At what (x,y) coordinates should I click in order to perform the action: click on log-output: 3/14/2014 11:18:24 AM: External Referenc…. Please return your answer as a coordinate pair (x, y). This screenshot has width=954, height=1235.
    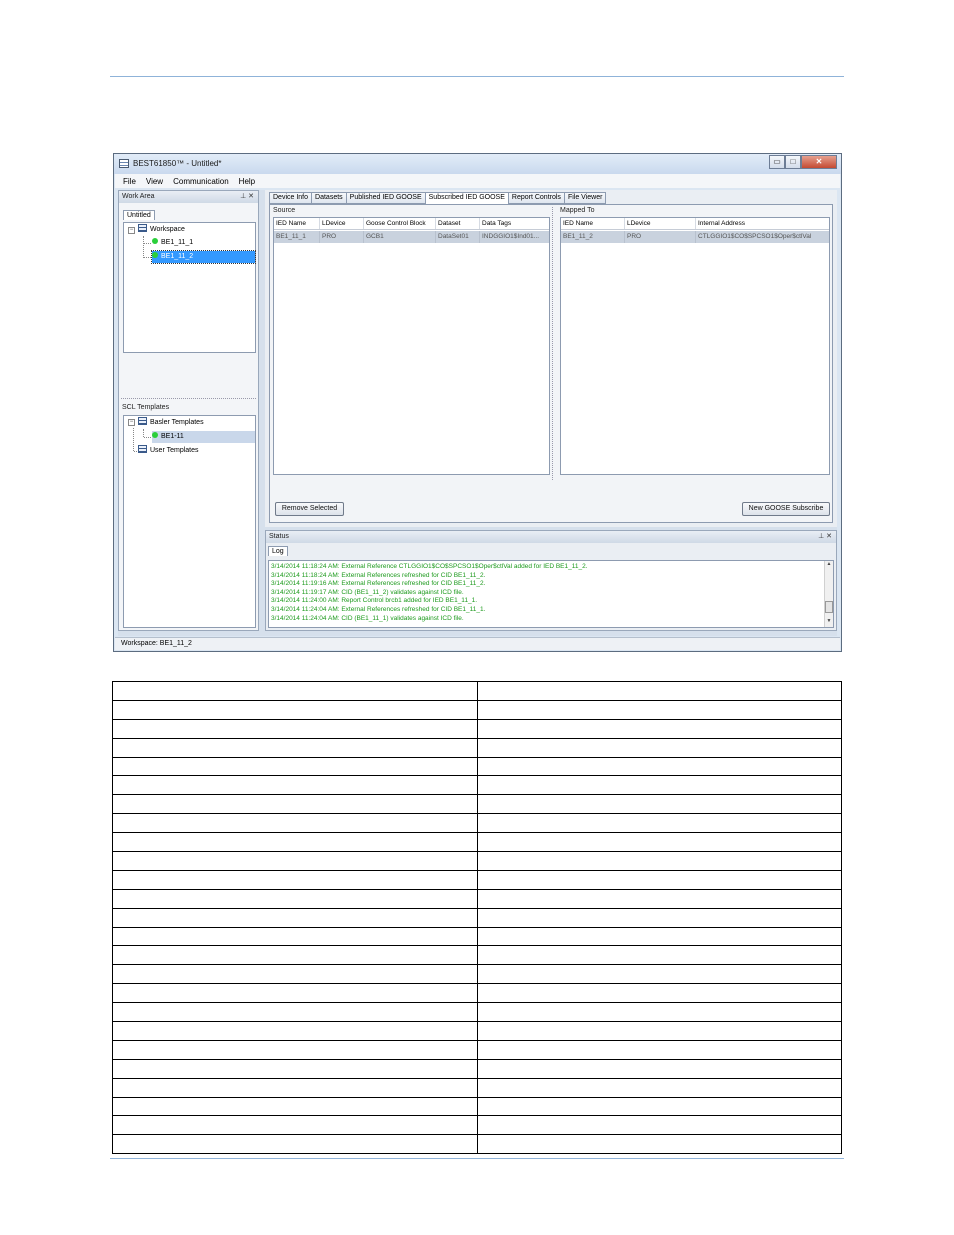
    Looking at the image, I should click on (551, 594).